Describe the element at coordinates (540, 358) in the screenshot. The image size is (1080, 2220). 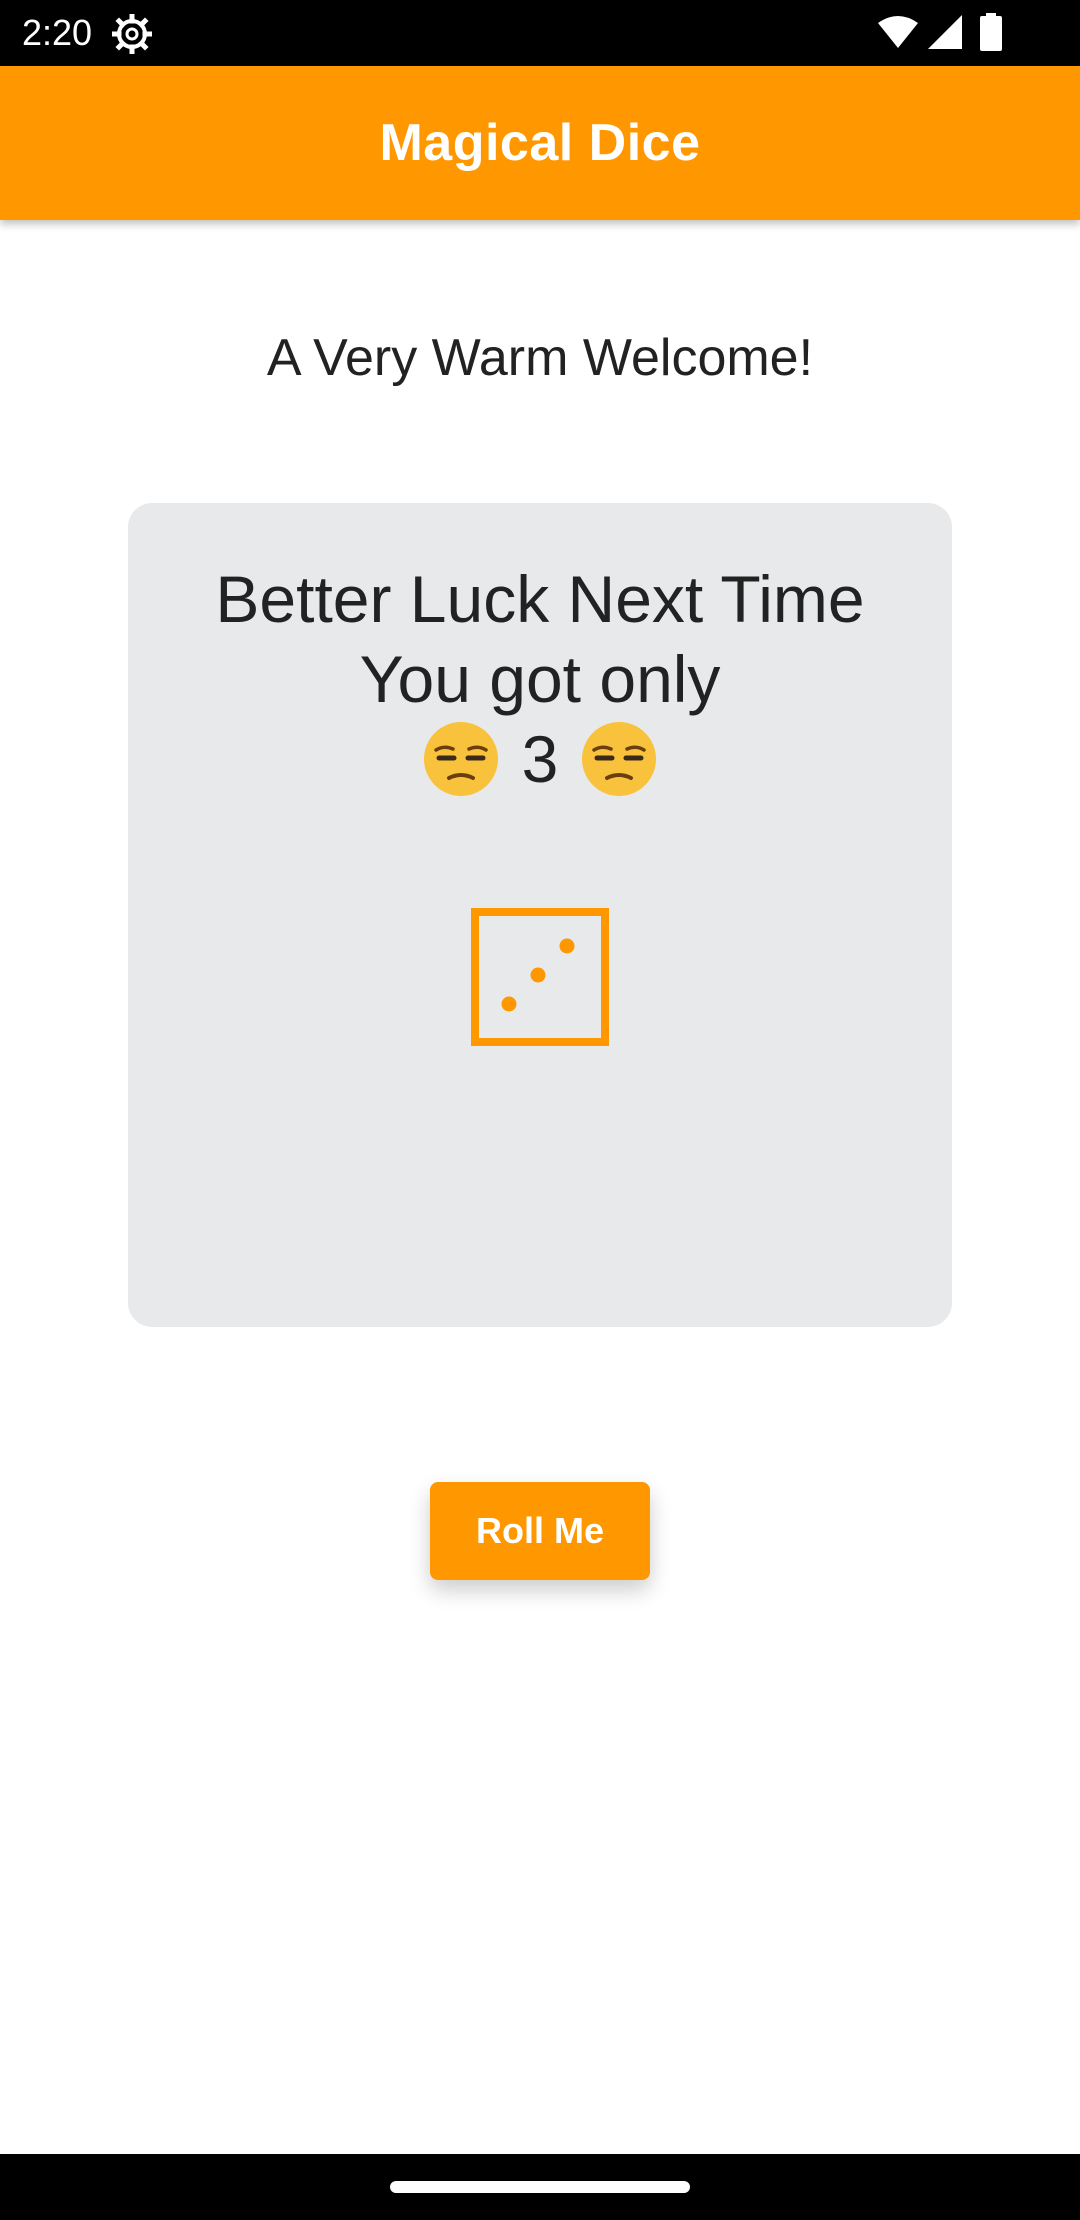
I see `welcome-text: A Very Warm Welcome!` at that location.